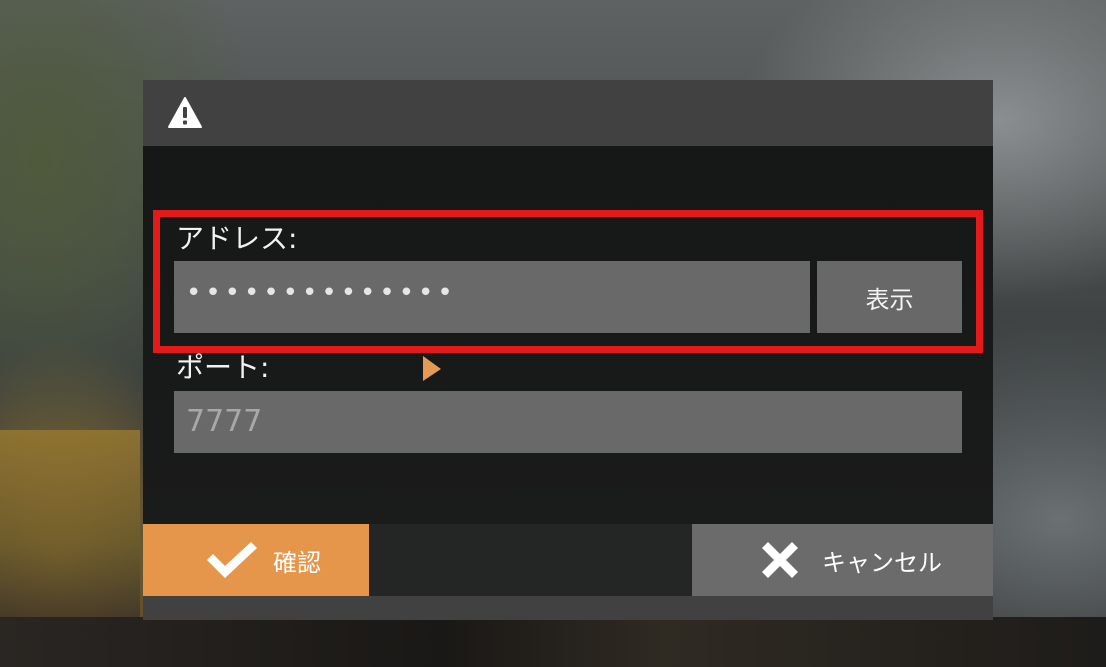 Image resolution: width=1106 pixels, height=667 pixels. Describe the element at coordinates (185, 112) in the screenshot. I see `warning-icon` at that location.